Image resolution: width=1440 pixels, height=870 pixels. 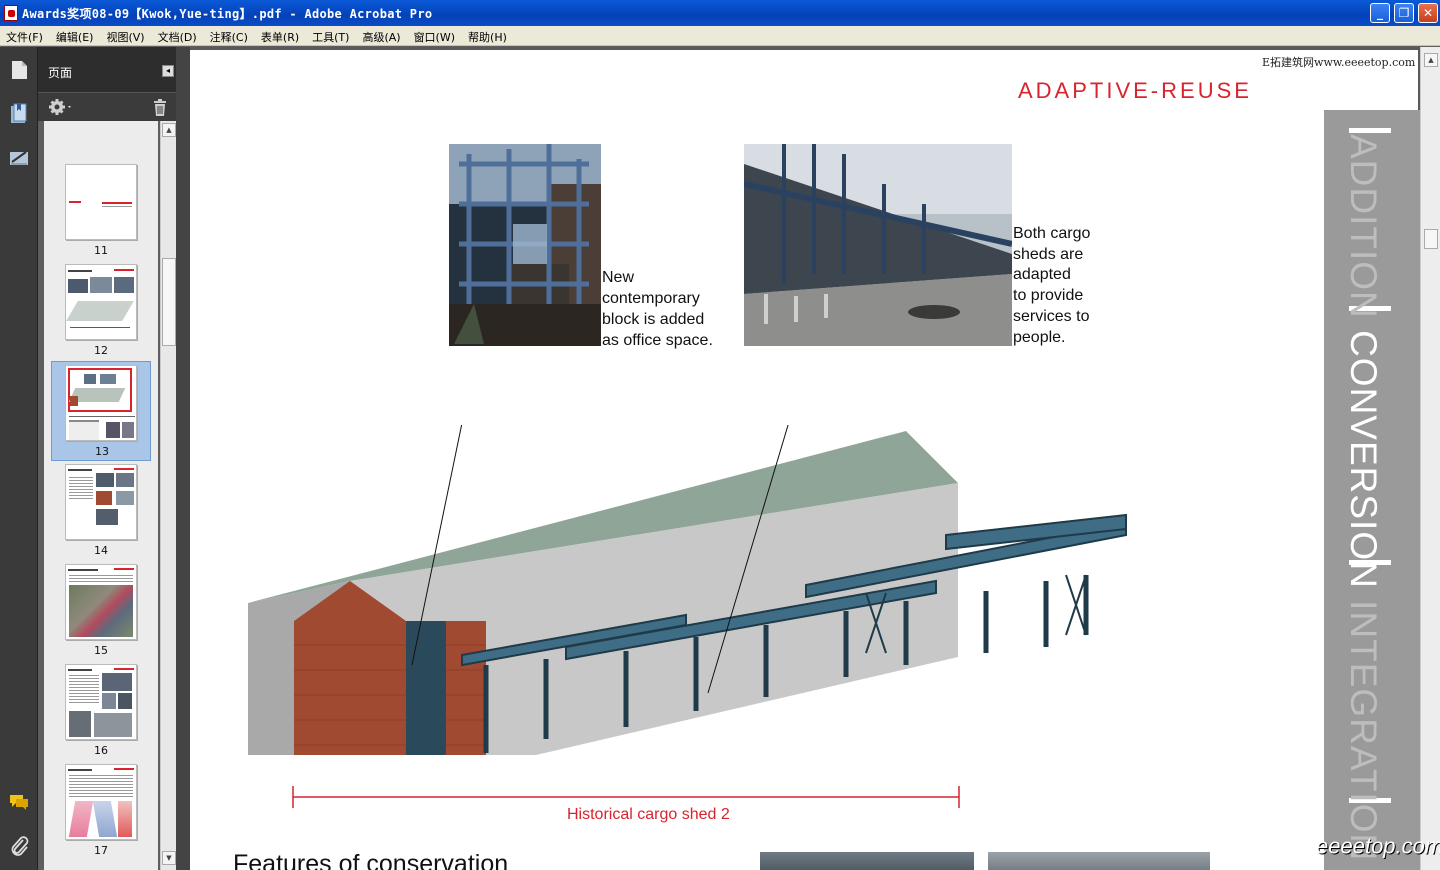 What do you see at coordinates (160, 107) in the screenshot?
I see `trash-icon` at bounding box center [160, 107].